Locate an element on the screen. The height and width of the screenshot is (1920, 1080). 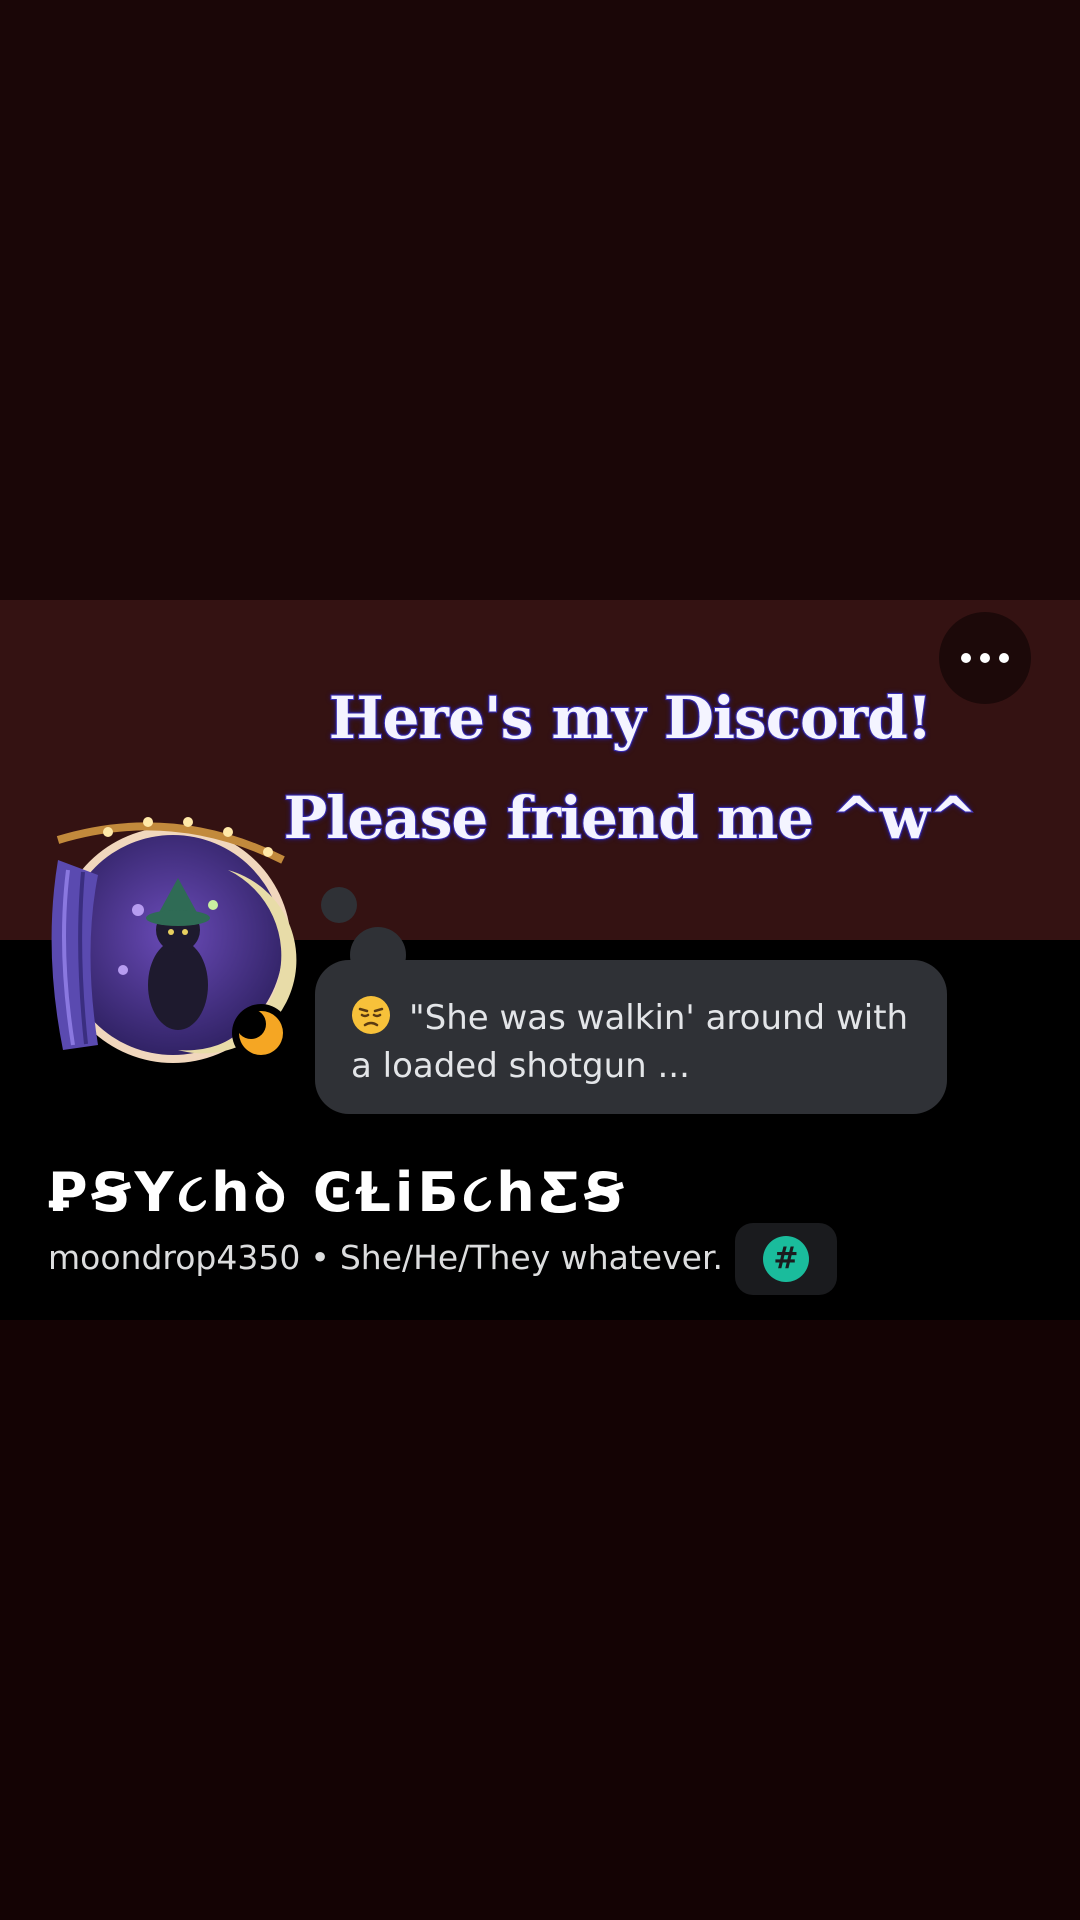
username: moondrop4350 is located at coordinates (174, 1257).